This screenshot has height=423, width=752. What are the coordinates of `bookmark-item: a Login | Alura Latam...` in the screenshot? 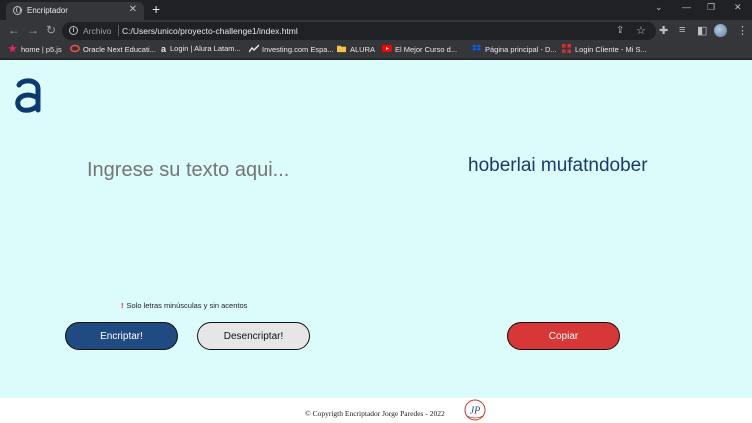 It's located at (201, 50).